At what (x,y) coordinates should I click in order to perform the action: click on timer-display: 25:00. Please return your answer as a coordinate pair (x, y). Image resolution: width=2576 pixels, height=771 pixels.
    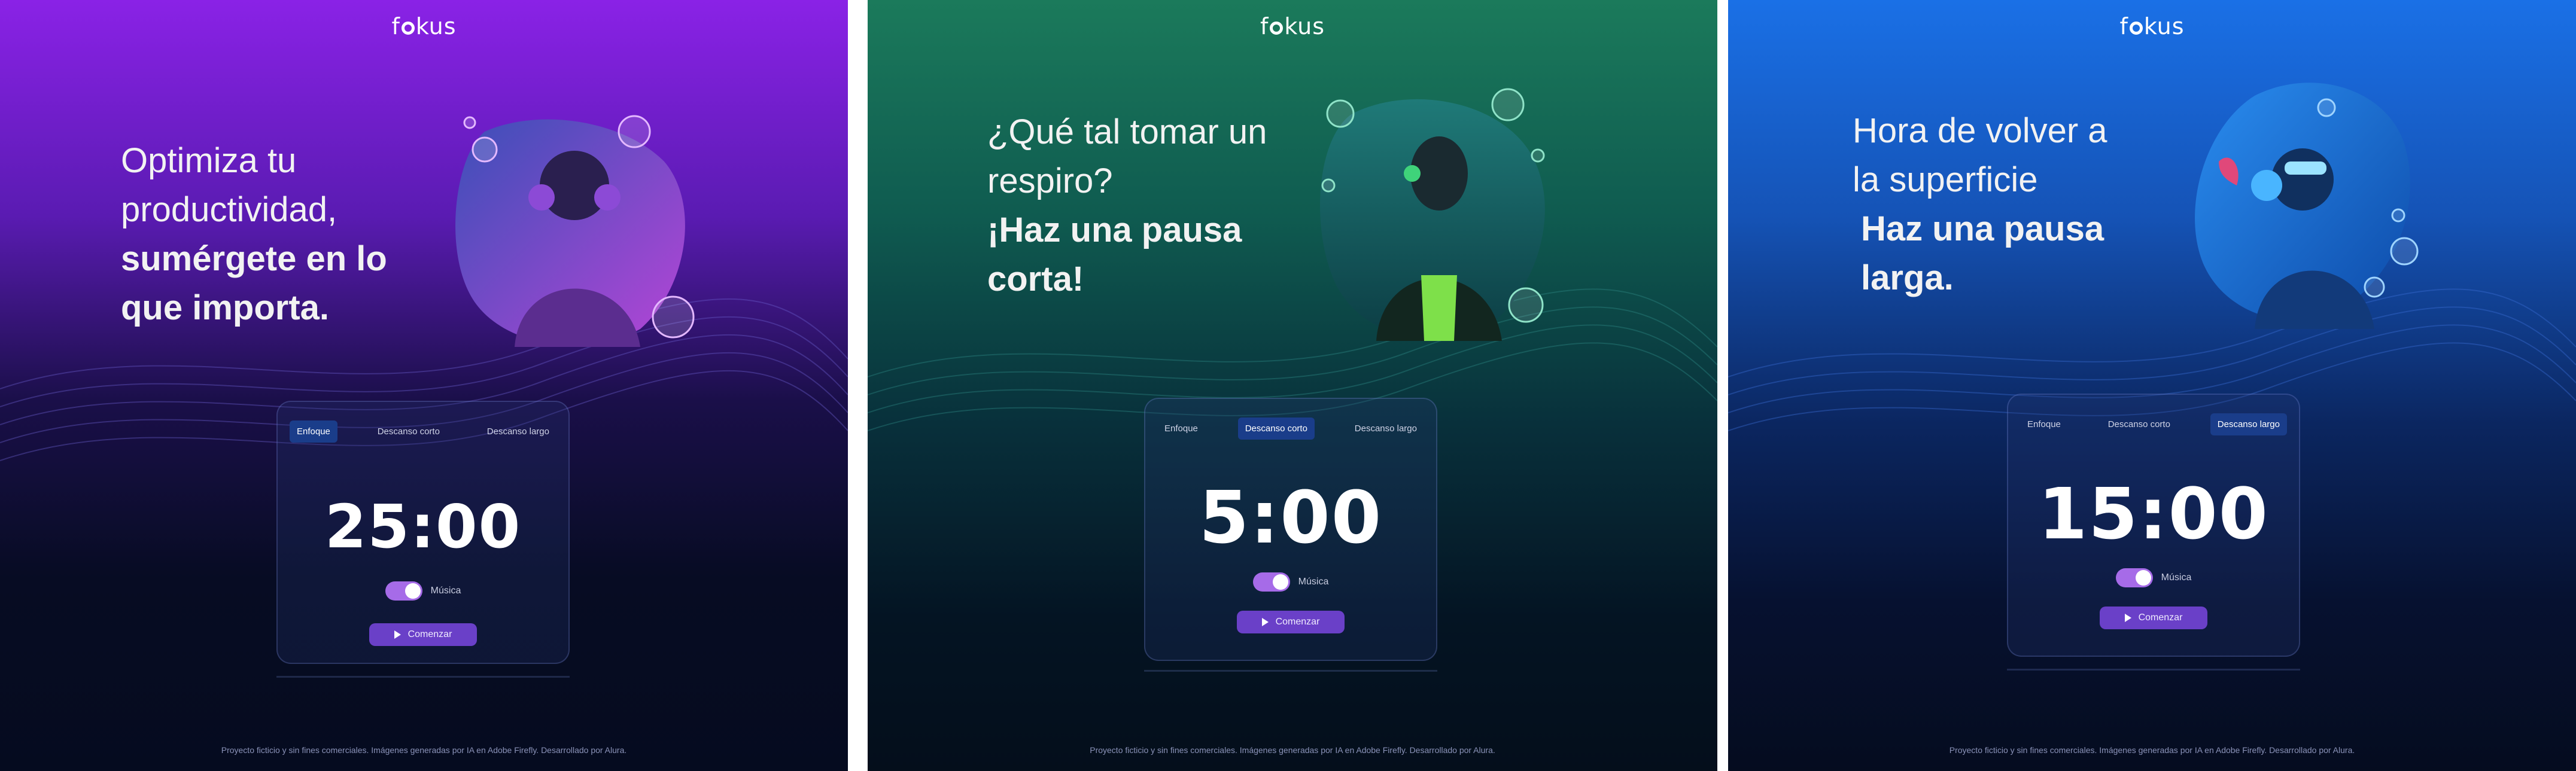
    Looking at the image, I should click on (423, 527).